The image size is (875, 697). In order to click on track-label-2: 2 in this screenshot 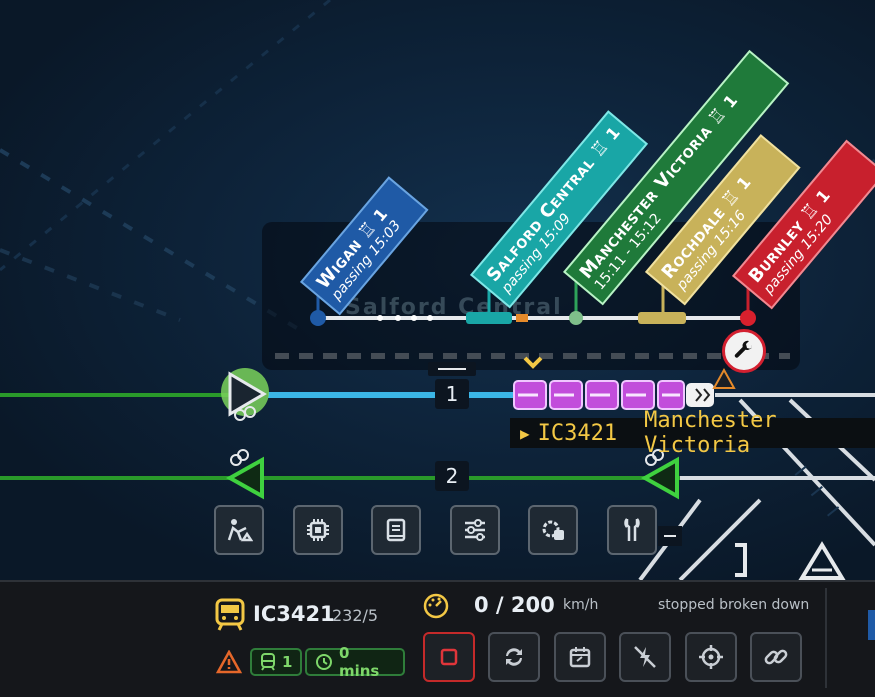, I will do `click(452, 476)`.